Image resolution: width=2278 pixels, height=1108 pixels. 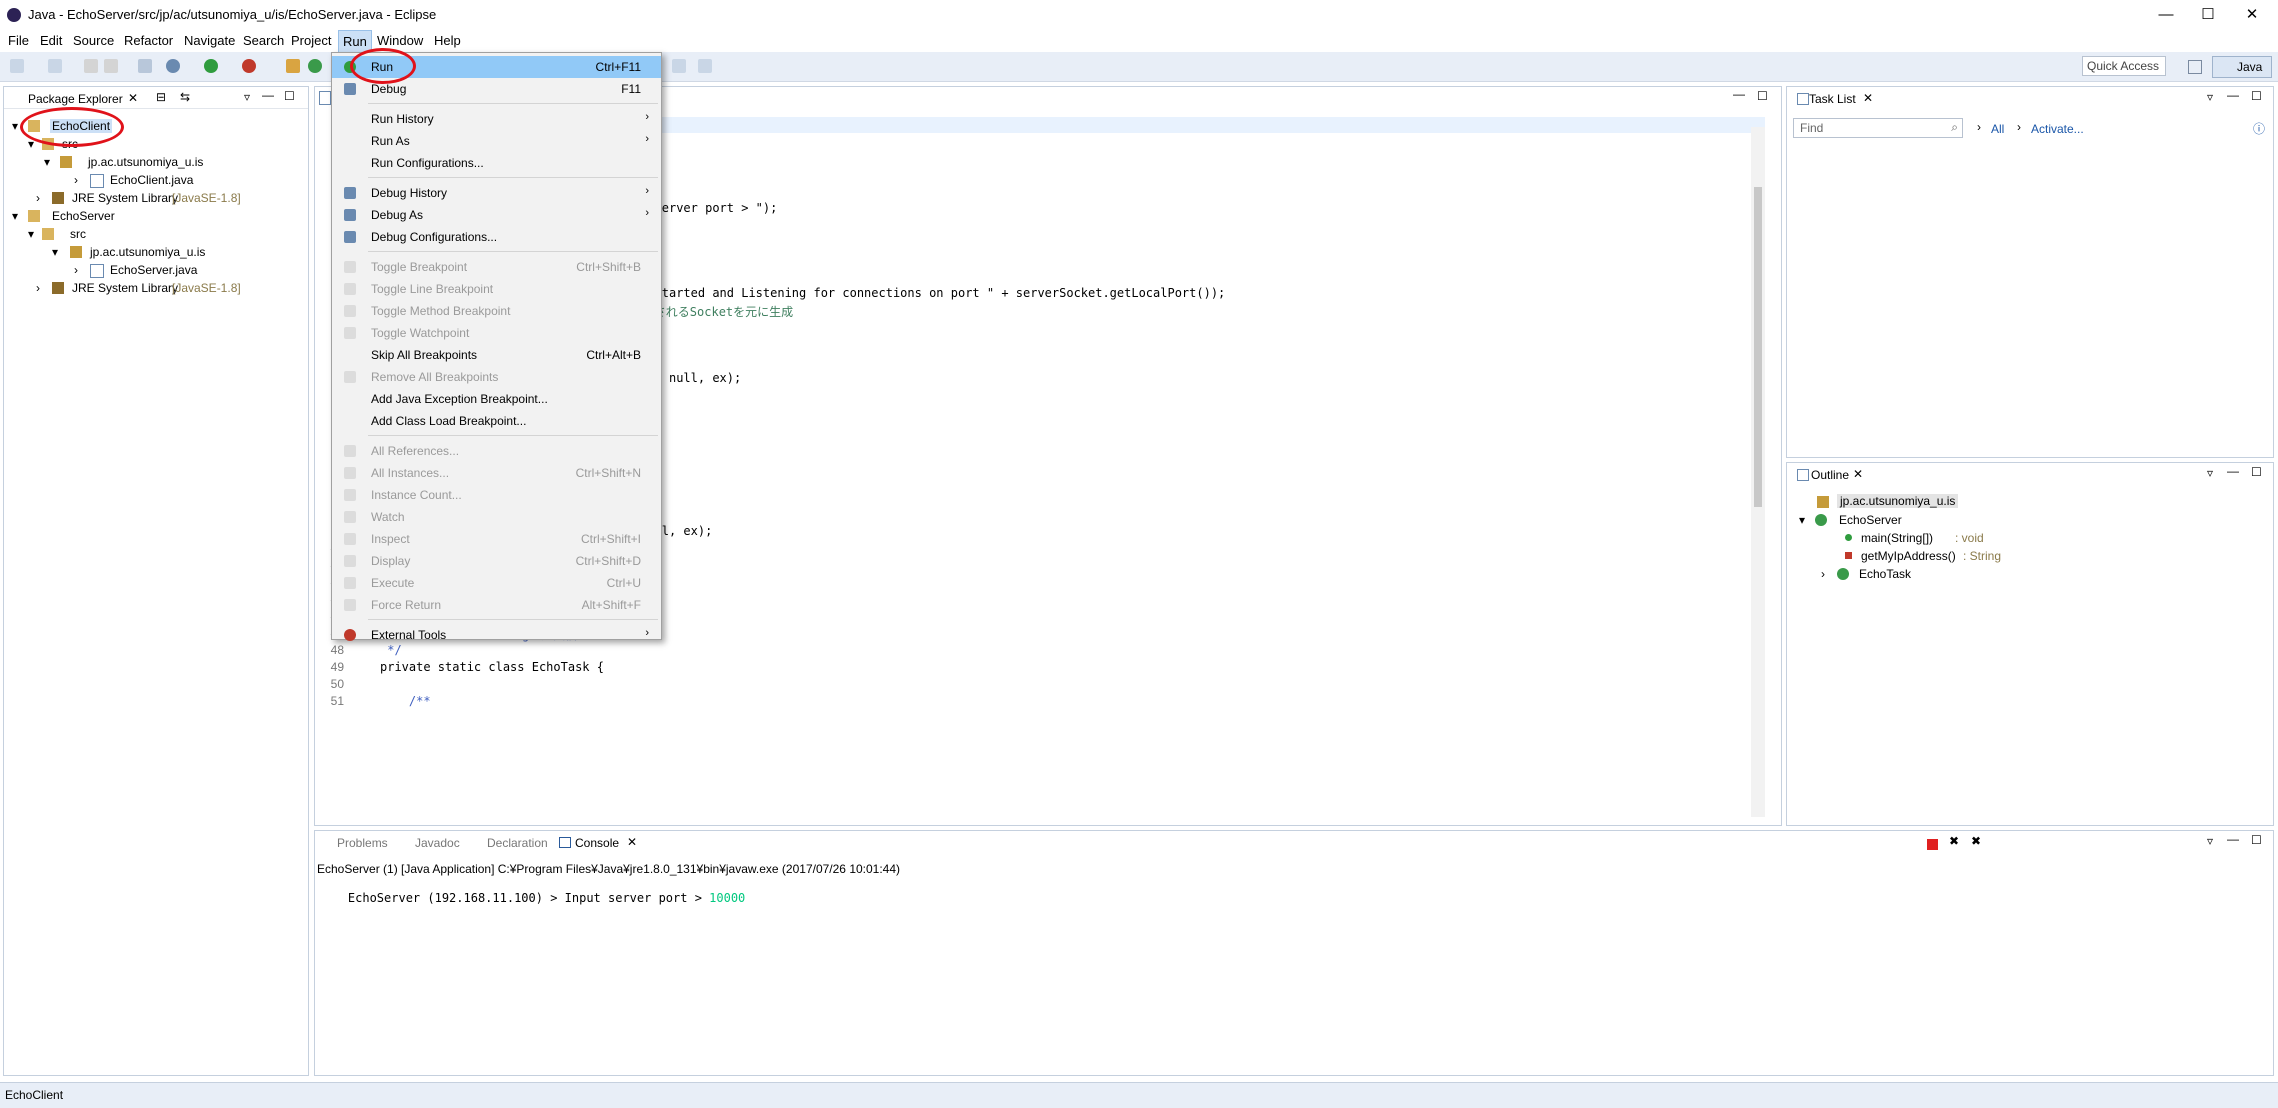 What do you see at coordinates (209, 40) in the screenshot?
I see `menu-navigate: Navigate` at bounding box center [209, 40].